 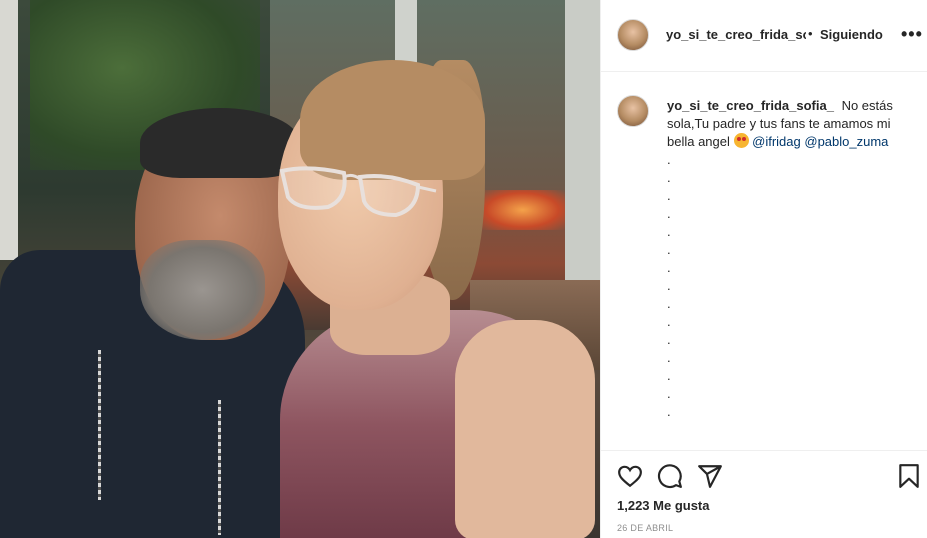 I want to click on username-link: yo_si_te_creo_frida_sofia_, so click(x=736, y=34).